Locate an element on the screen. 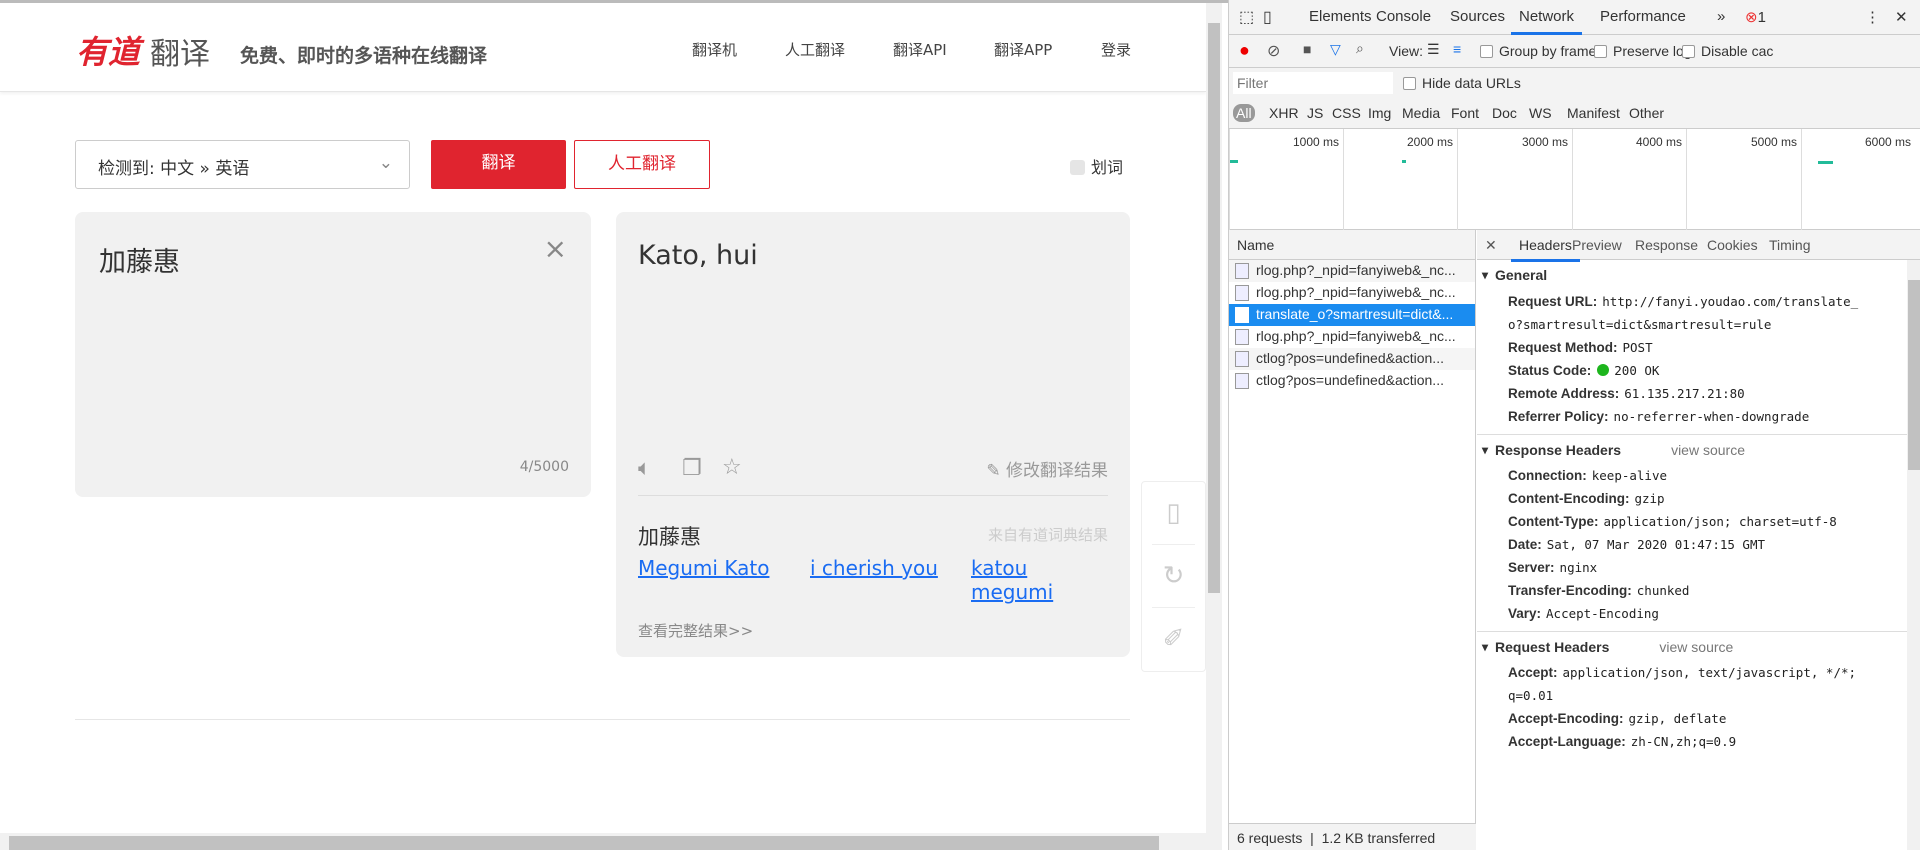  tab-response: Response is located at coordinates (1666, 245).